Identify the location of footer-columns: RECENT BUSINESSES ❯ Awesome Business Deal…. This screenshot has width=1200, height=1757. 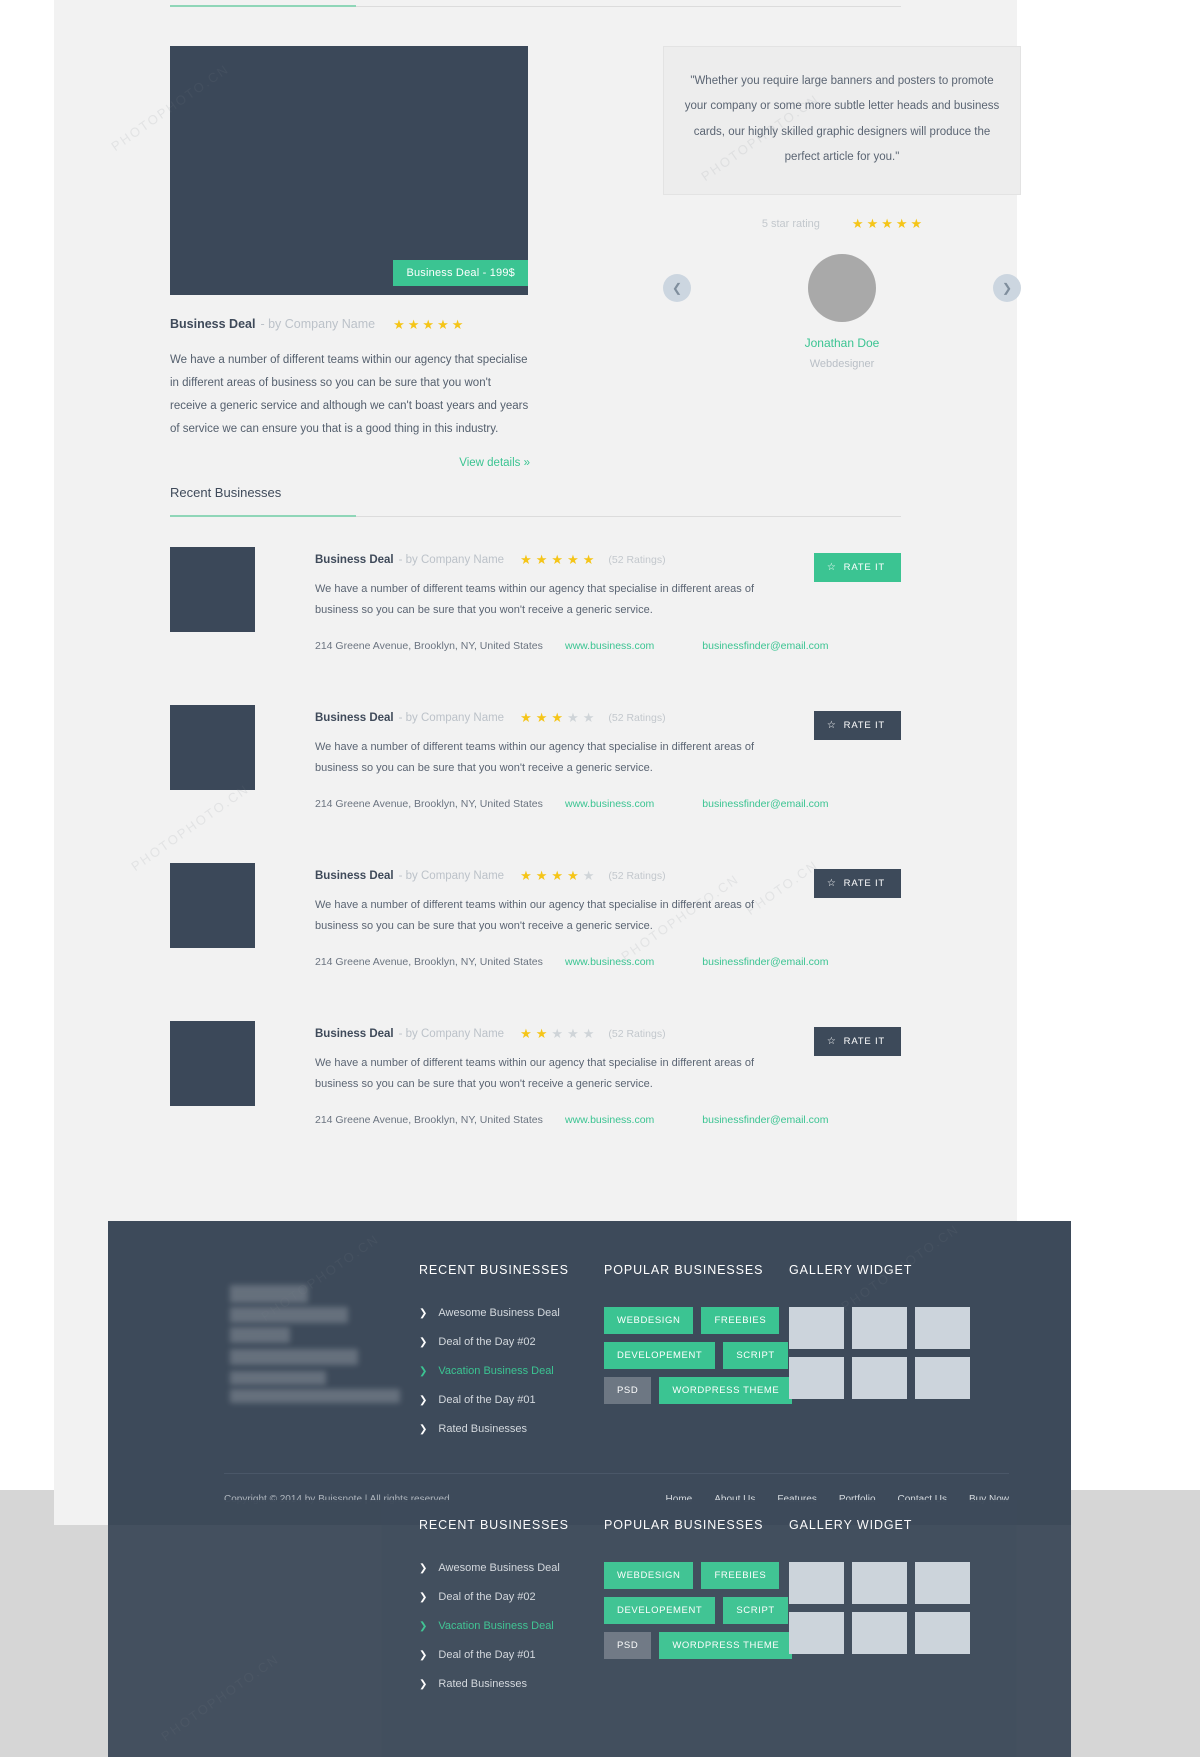
(589, 1336).